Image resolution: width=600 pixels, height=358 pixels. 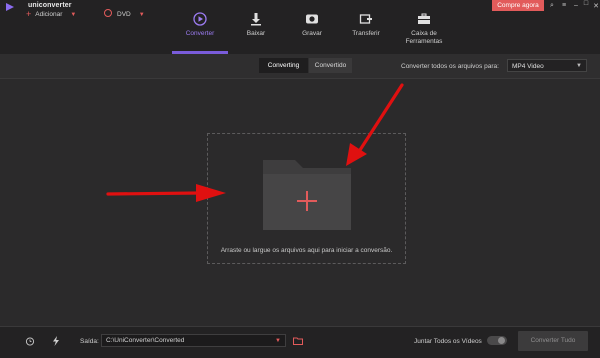 I want to click on tab-transfer: Transferir, so click(x=366, y=25).